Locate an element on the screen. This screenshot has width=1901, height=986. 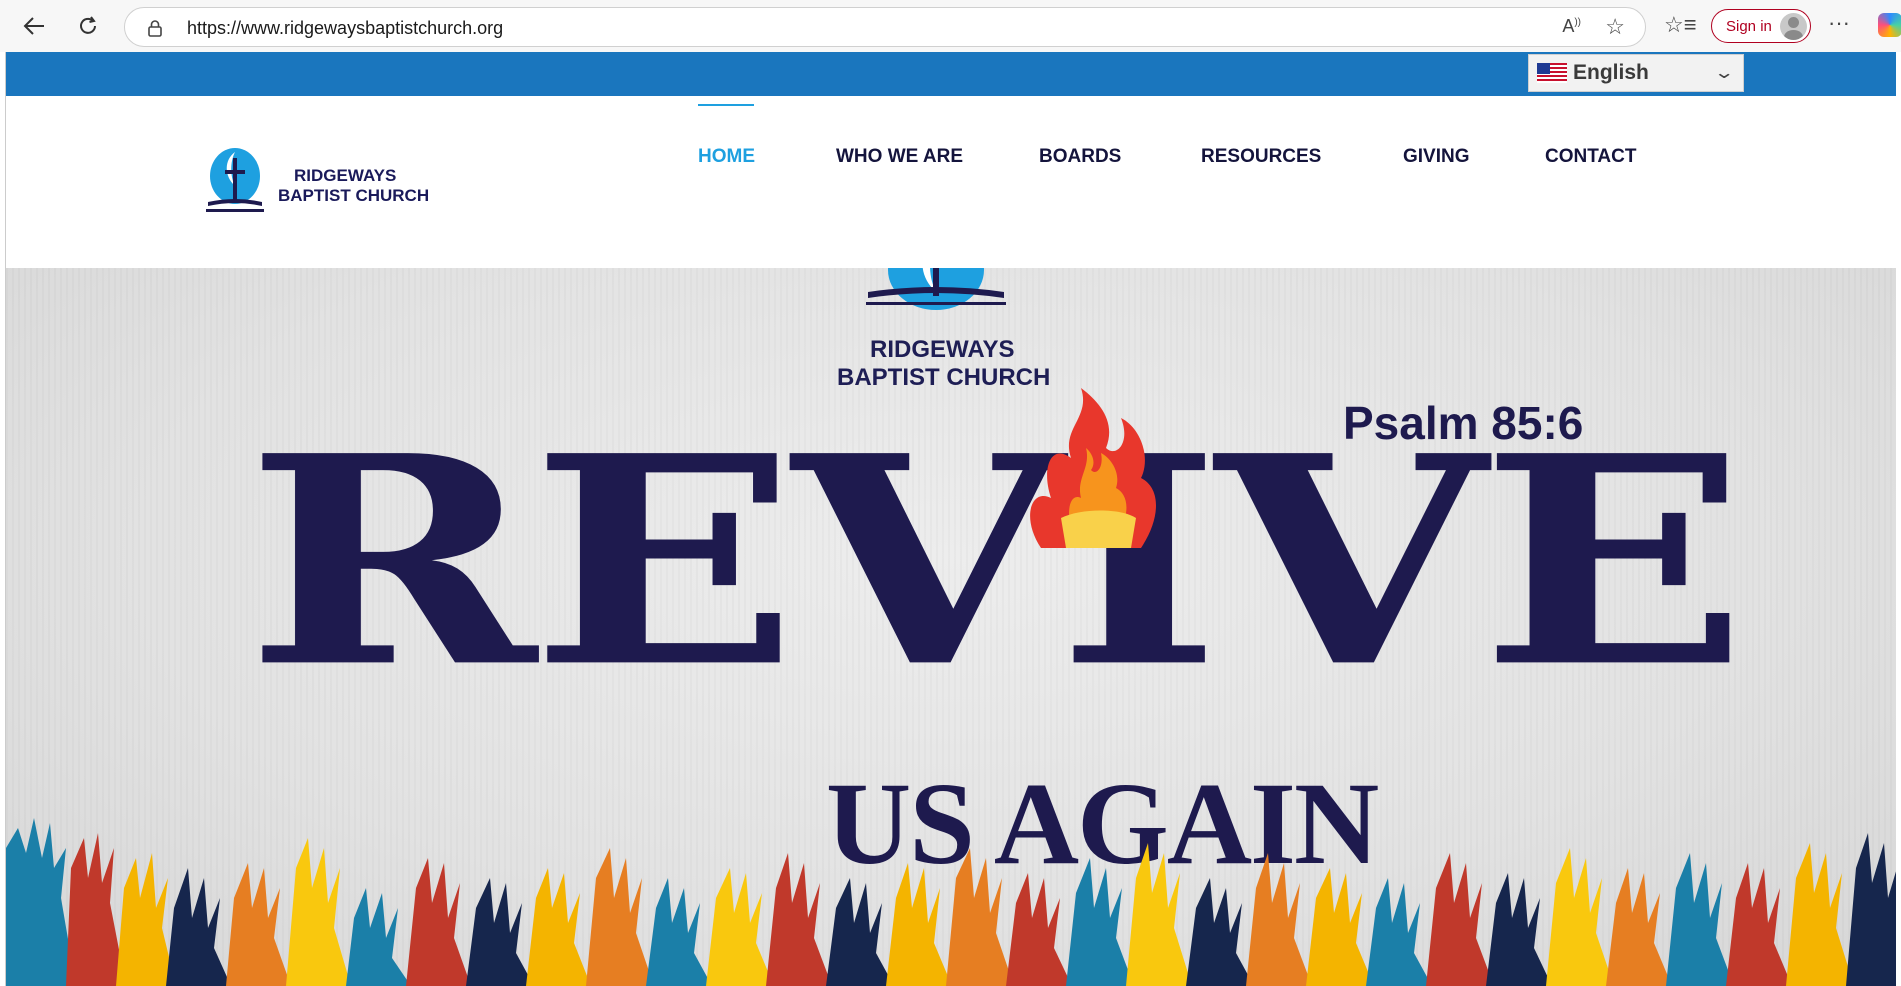
read-aloud-icon: A)) is located at coordinates (1571, 26).